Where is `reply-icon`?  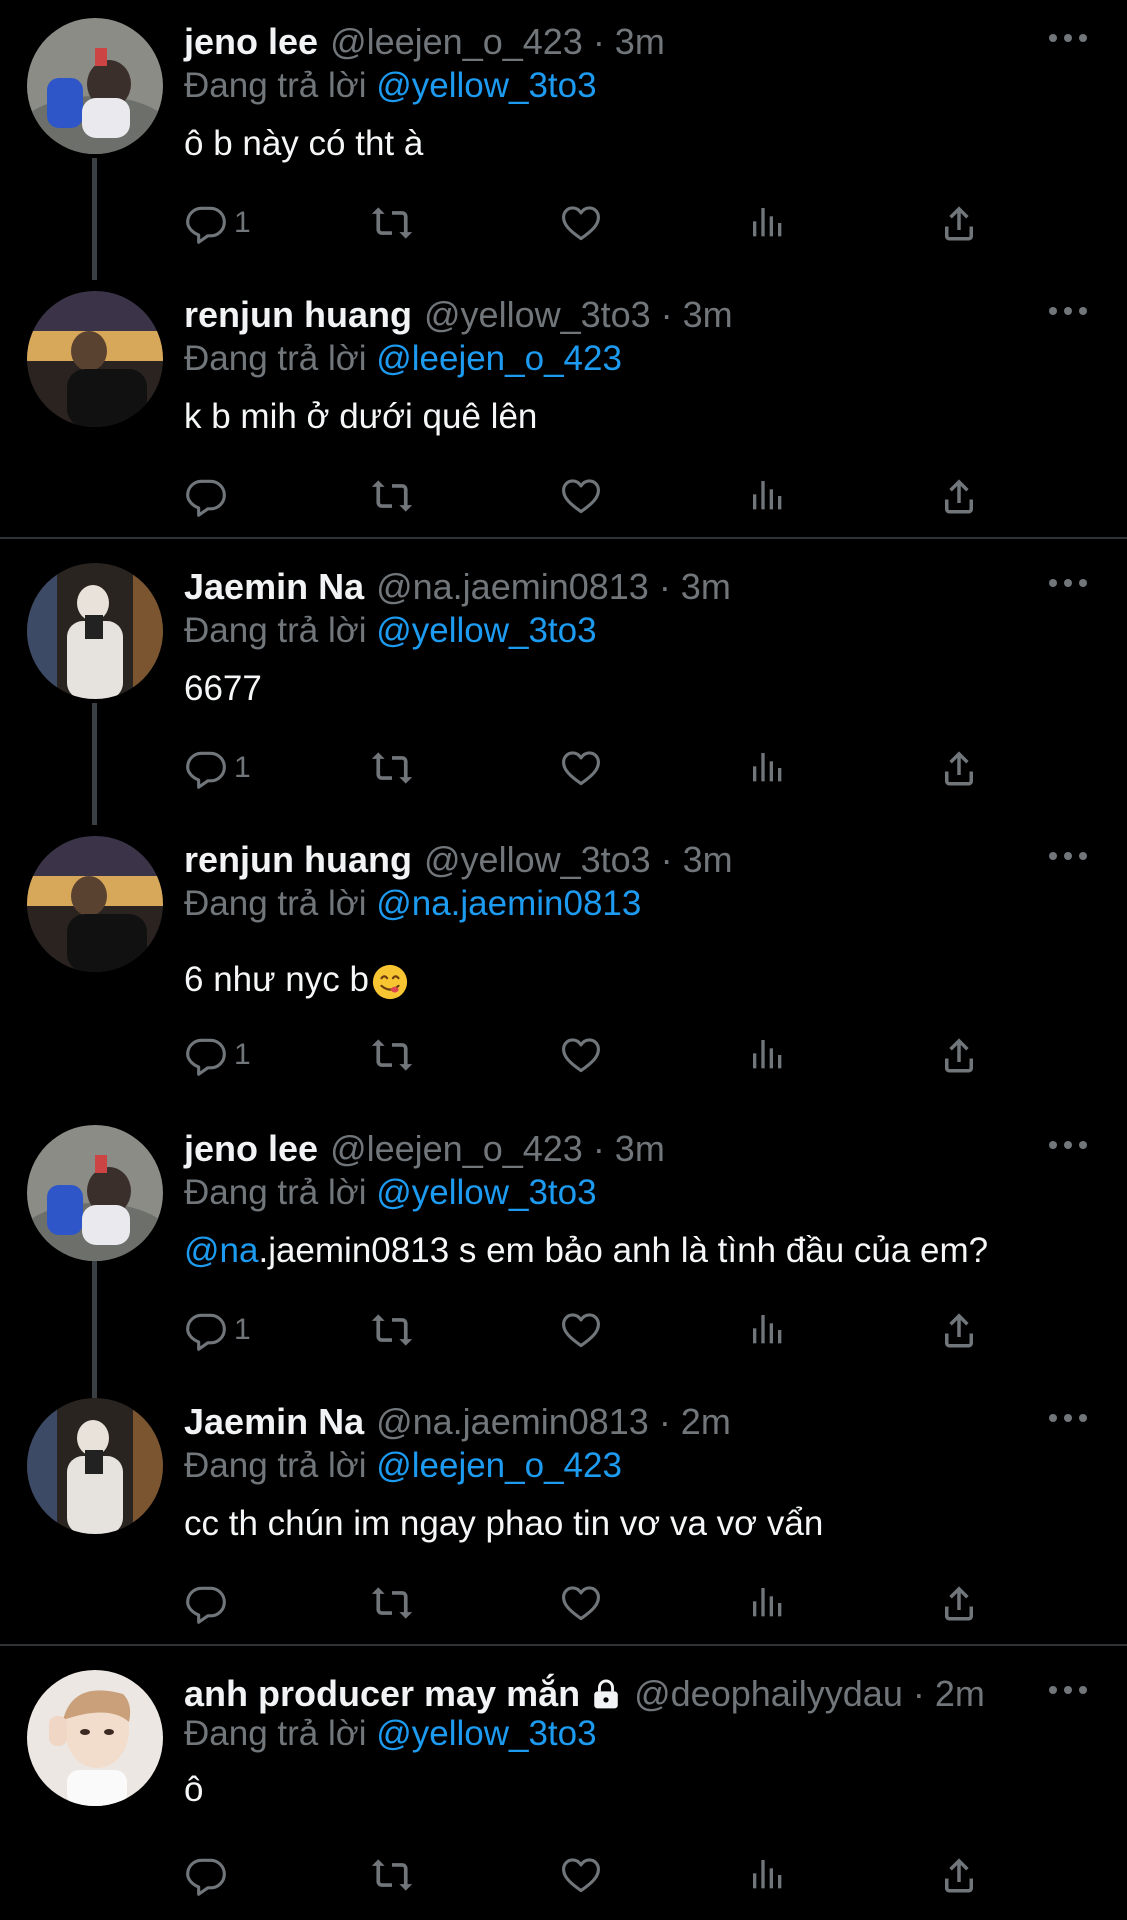 reply-icon is located at coordinates (206, 496).